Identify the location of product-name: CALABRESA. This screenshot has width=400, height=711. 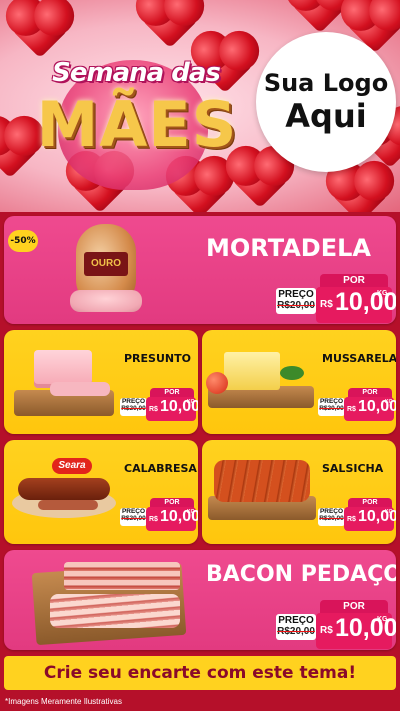
(160, 468).